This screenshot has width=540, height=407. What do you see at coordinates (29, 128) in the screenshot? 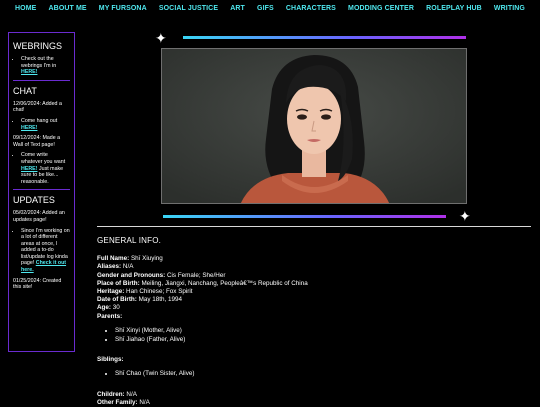
I see `chat-link: HERE!` at bounding box center [29, 128].